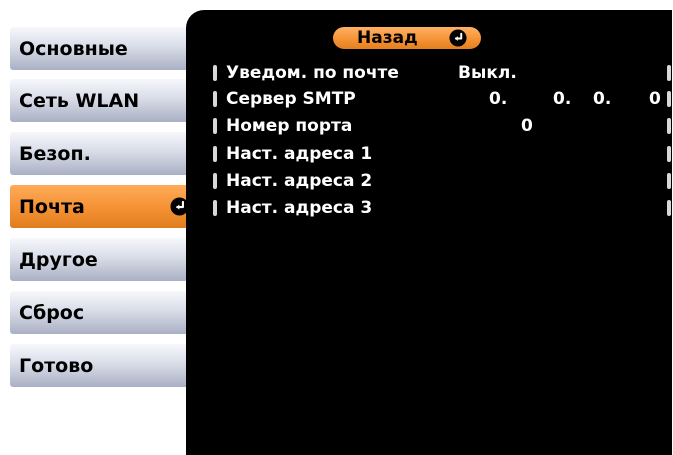 The height and width of the screenshot is (455, 673). I want to click on sidebar-item-basic: Основные, so click(103, 48).